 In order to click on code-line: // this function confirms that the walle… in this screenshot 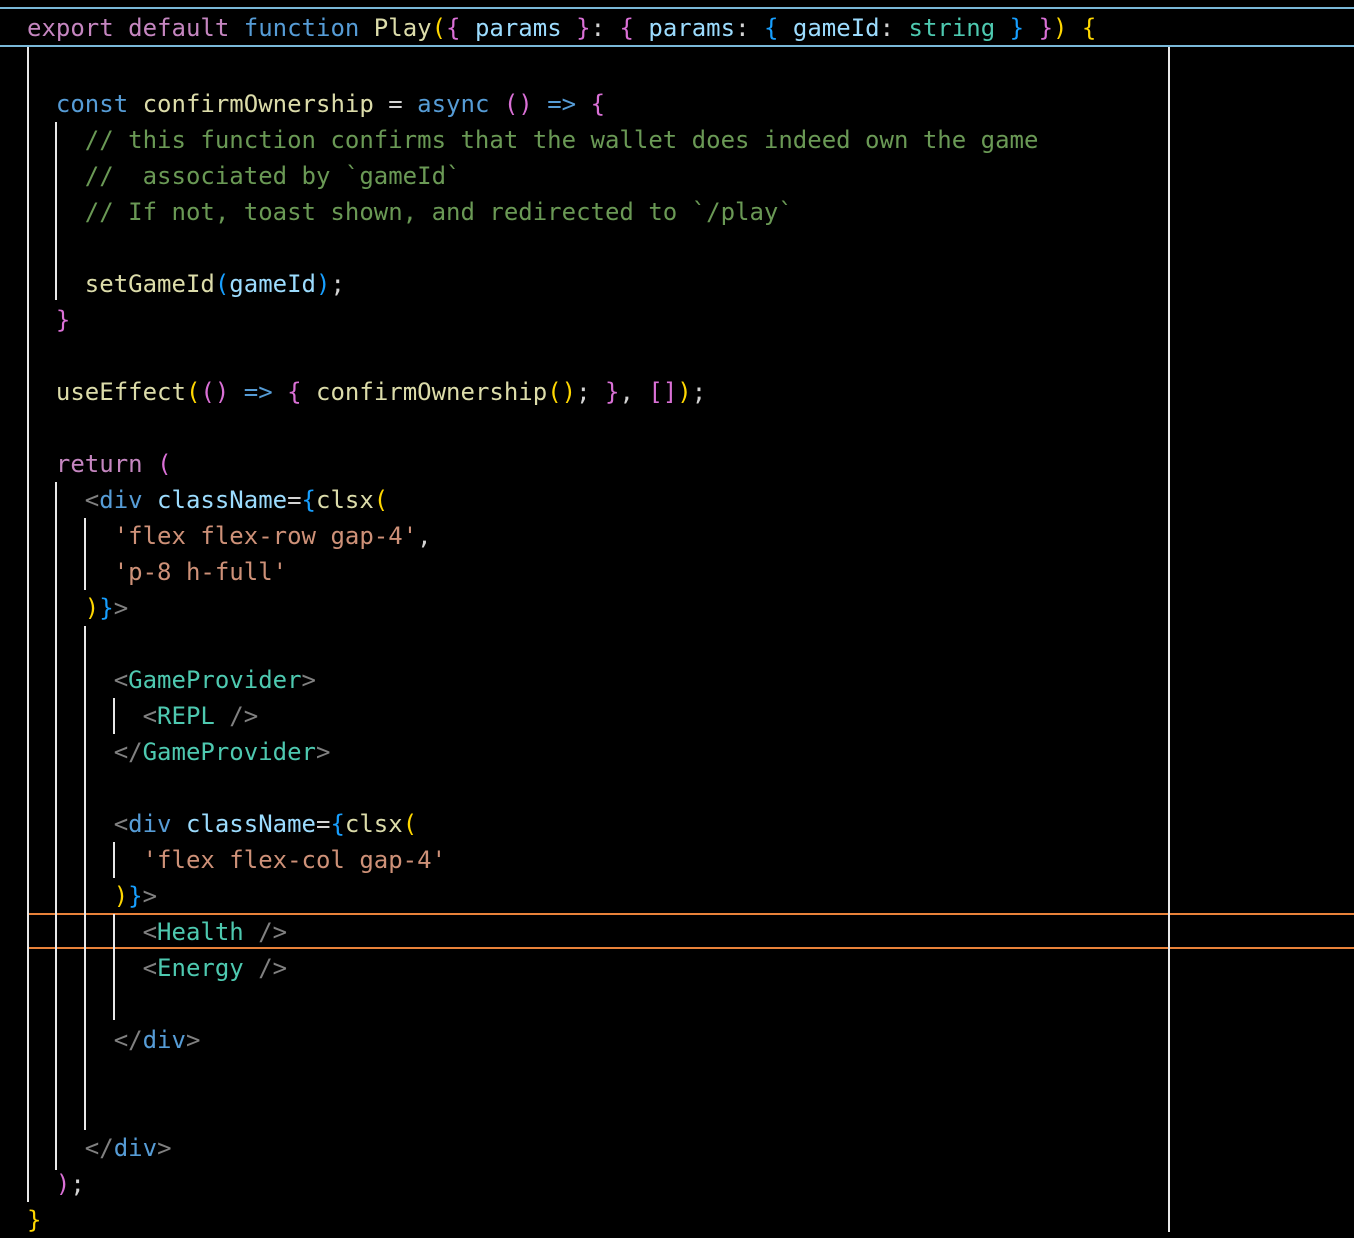, I will do `click(533, 140)`.